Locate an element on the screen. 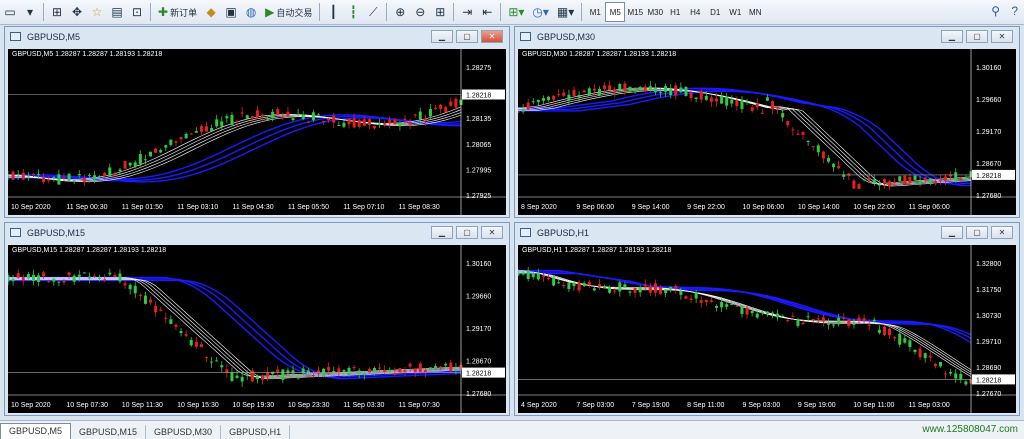 Image resolution: width=1024 pixels, height=439 pixels. timeframe-h4: H4 is located at coordinates (695, 12).